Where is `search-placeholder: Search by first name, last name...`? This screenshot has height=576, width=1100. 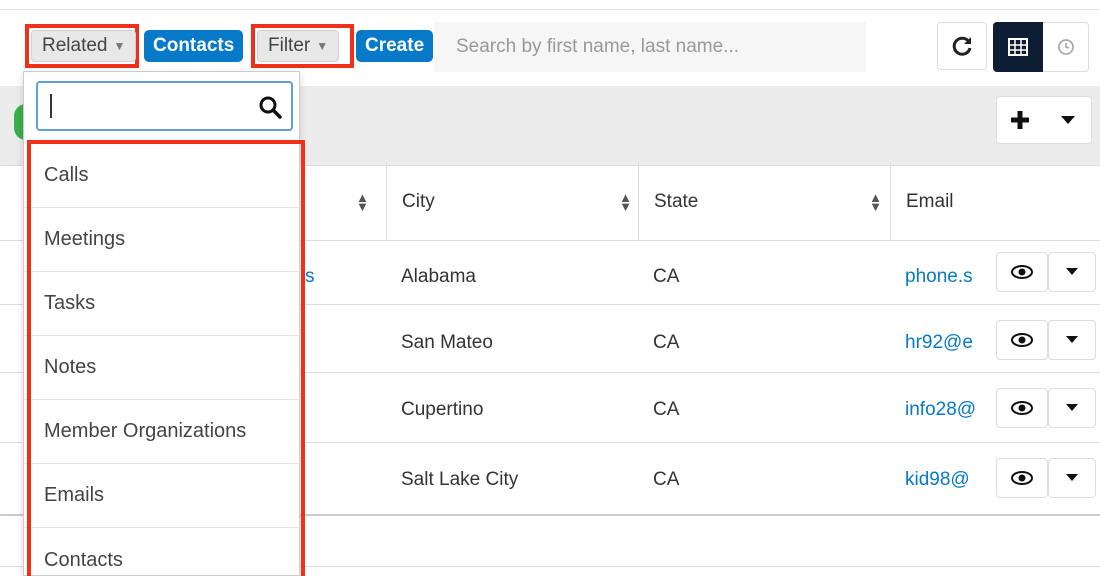 search-placeholder: Search by first name, last name... is located at coordinates (598, 46).